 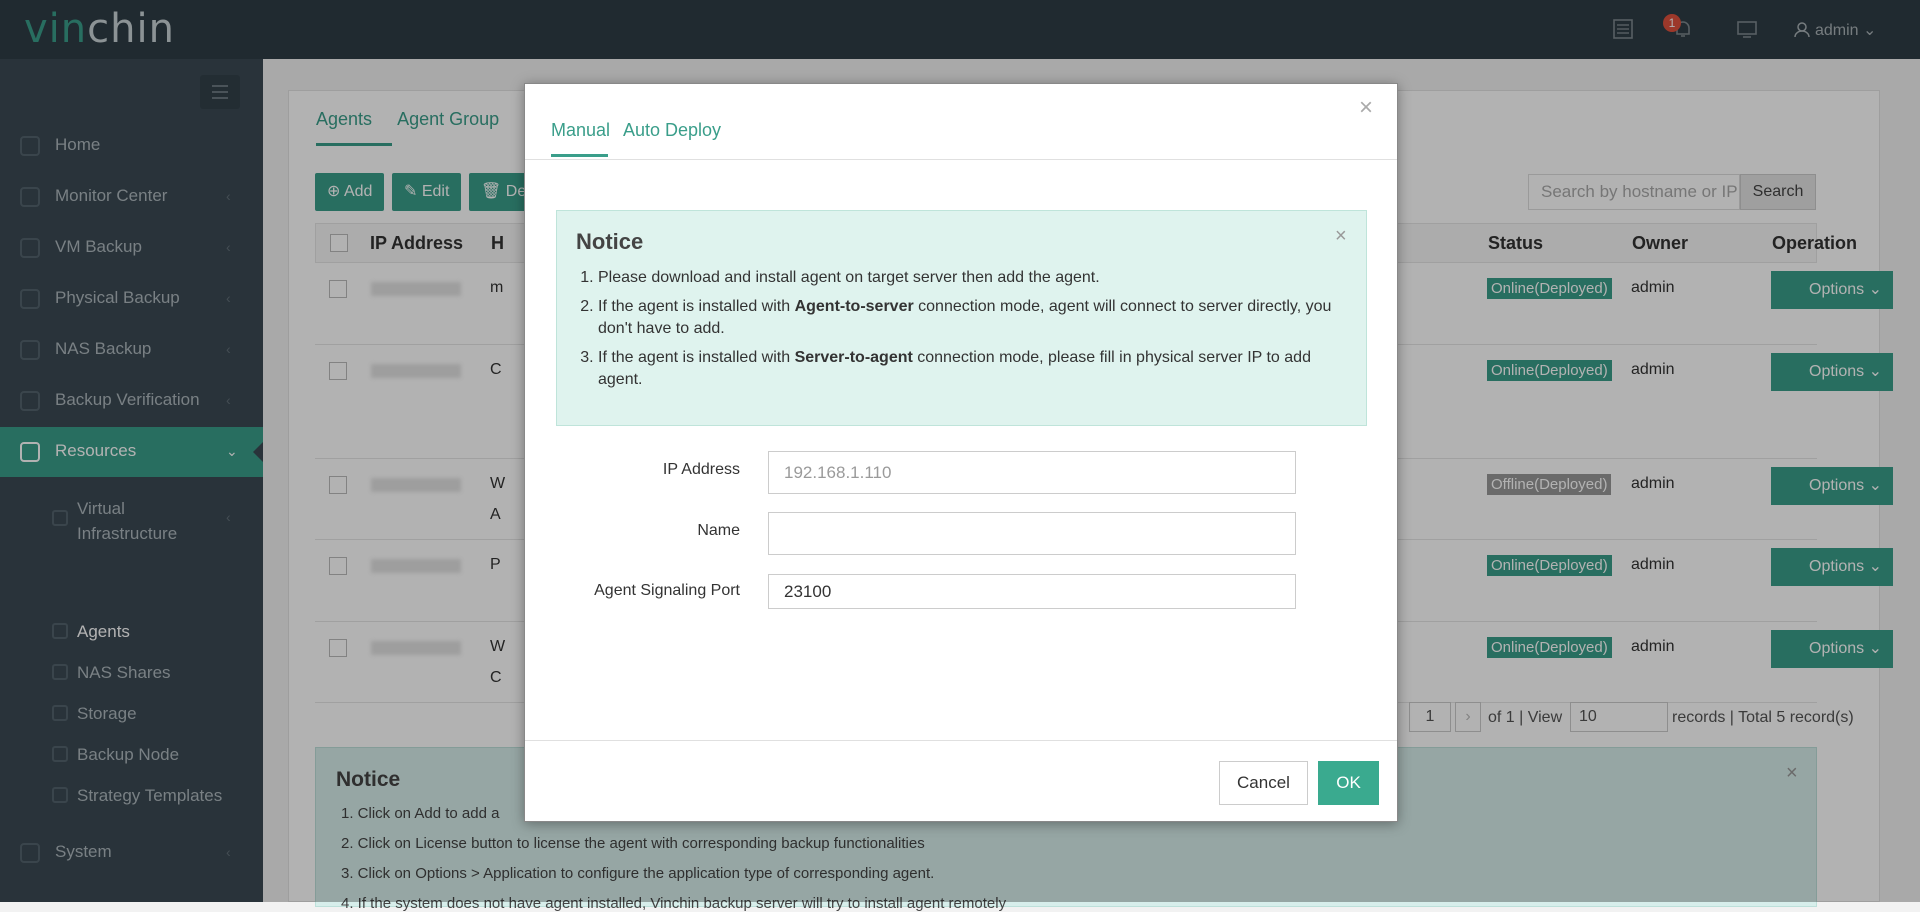 What do you see at coordinates (701, 469) in the screenshot?
I see `ip-address-label: IP Address` at bounding box center [701, 469].